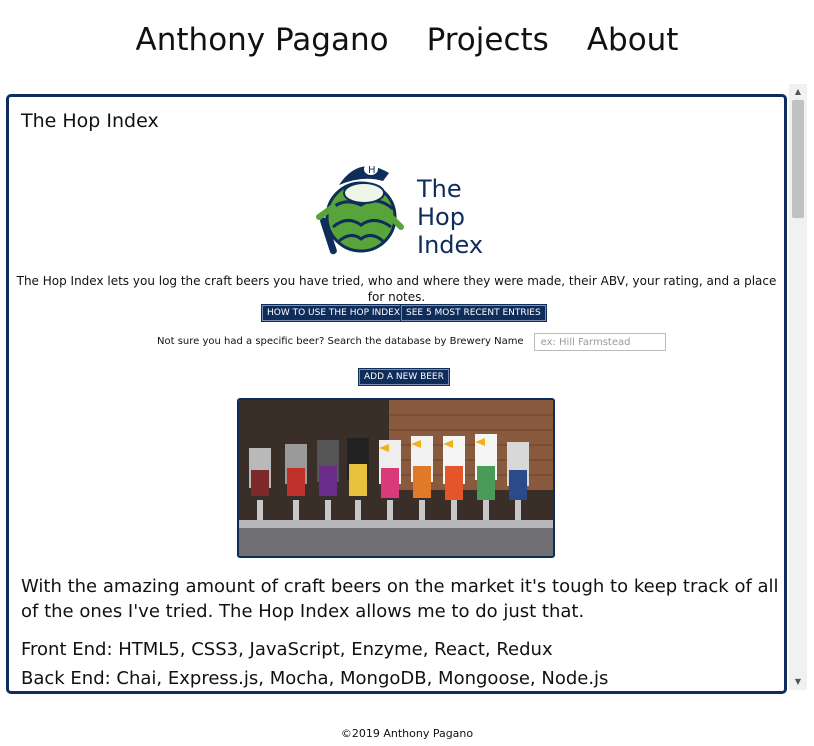 This screenshot has width=814, height=746. I want to click on nav-link-home: Anthony Pagano, so click(262, 40).